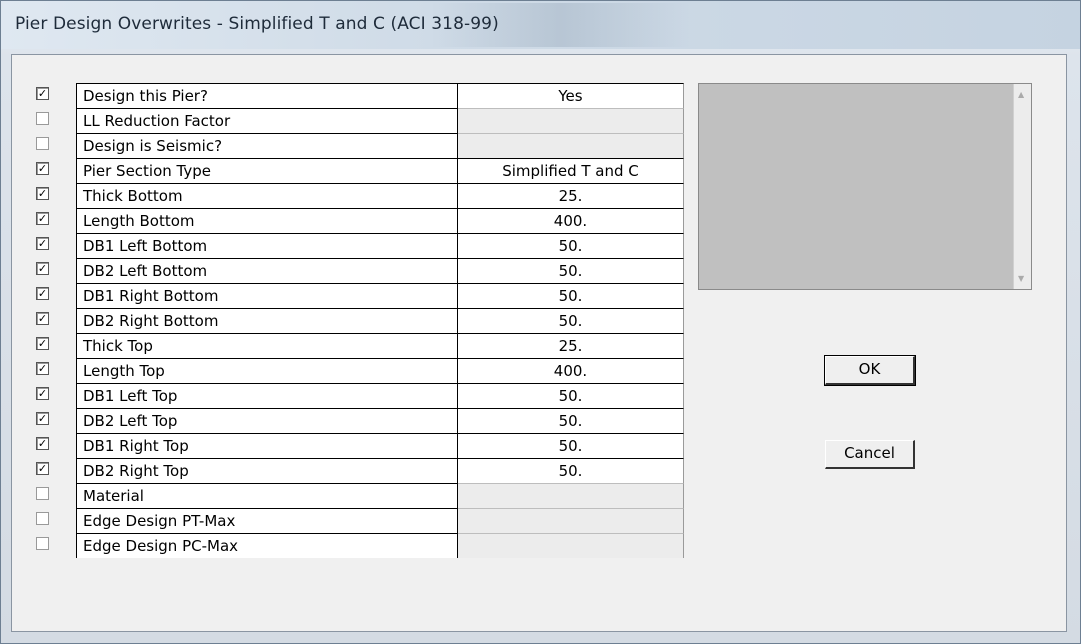 The width and height of the screenshot is (1081, 644). I want to click on item-label: Edge Design PC-Max, so click(267, 545).